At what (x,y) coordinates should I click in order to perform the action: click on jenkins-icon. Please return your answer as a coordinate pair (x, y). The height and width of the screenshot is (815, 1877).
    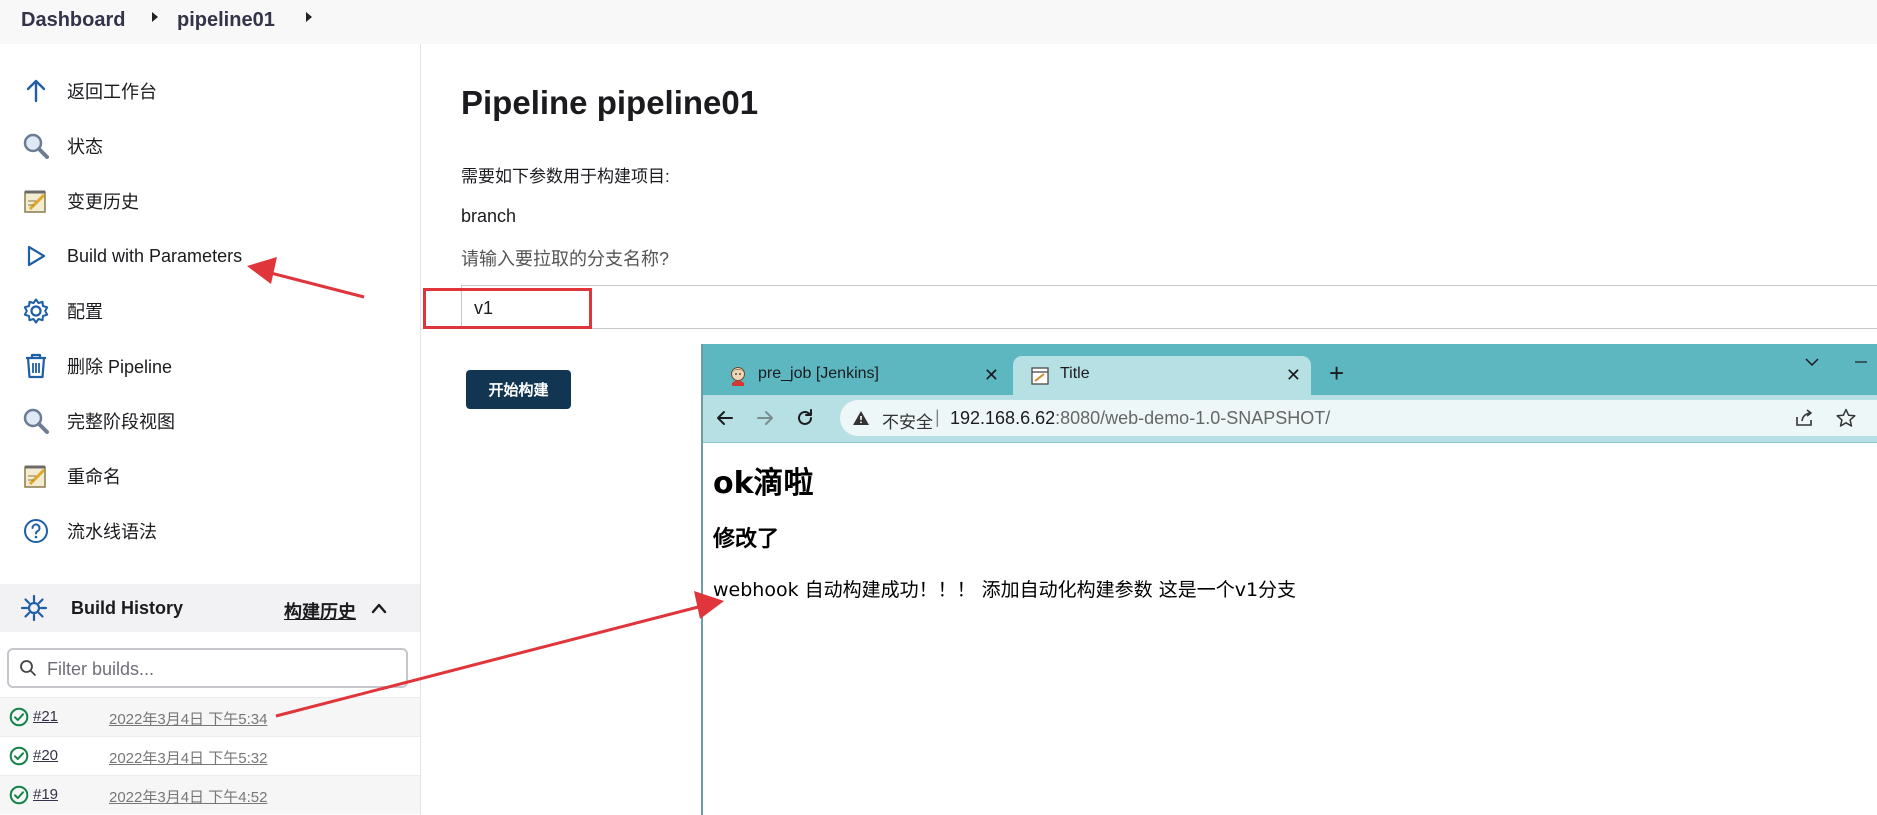
    Looking at the image, I should click on (738, 376).